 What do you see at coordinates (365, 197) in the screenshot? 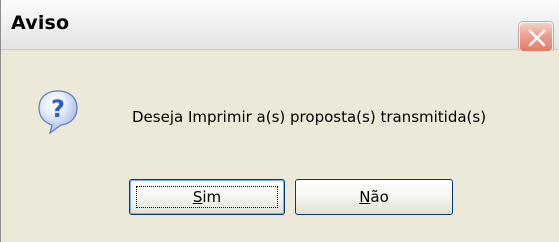
I see `no-mnemonic: N` at bounding box center [365, 197].